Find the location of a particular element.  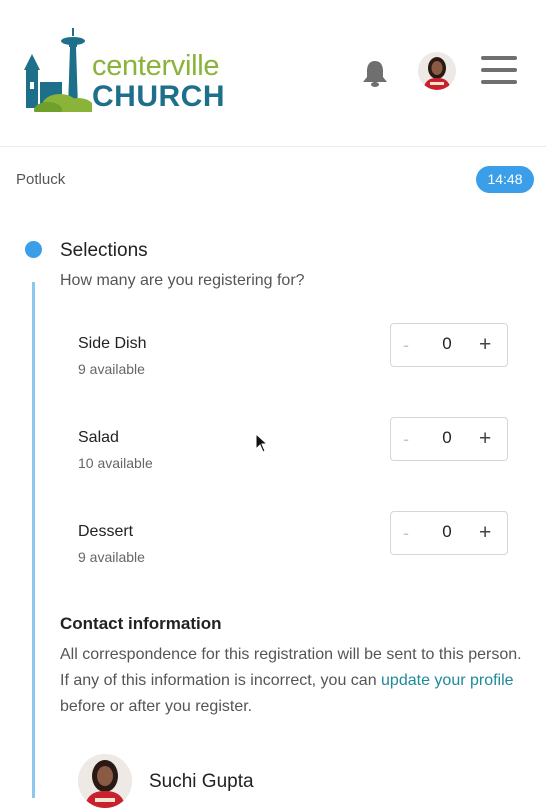

contact-text-after: before or after you register. is located at coordinates (156, 706).